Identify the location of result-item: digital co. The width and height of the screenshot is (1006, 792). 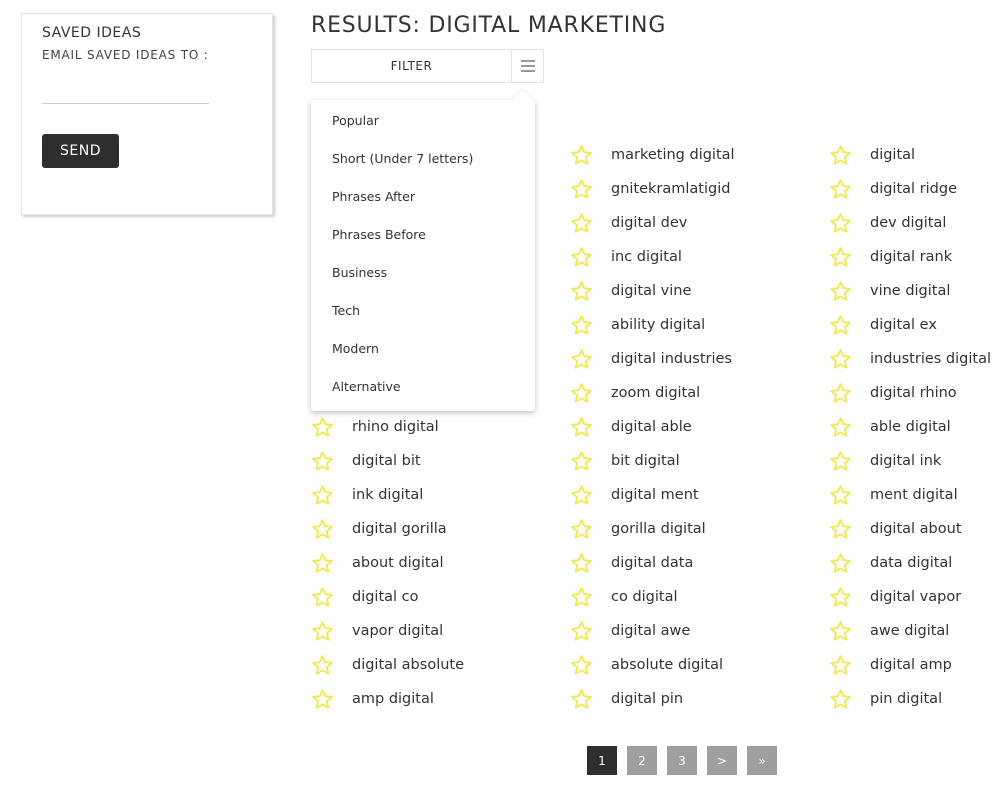
(426, 597).